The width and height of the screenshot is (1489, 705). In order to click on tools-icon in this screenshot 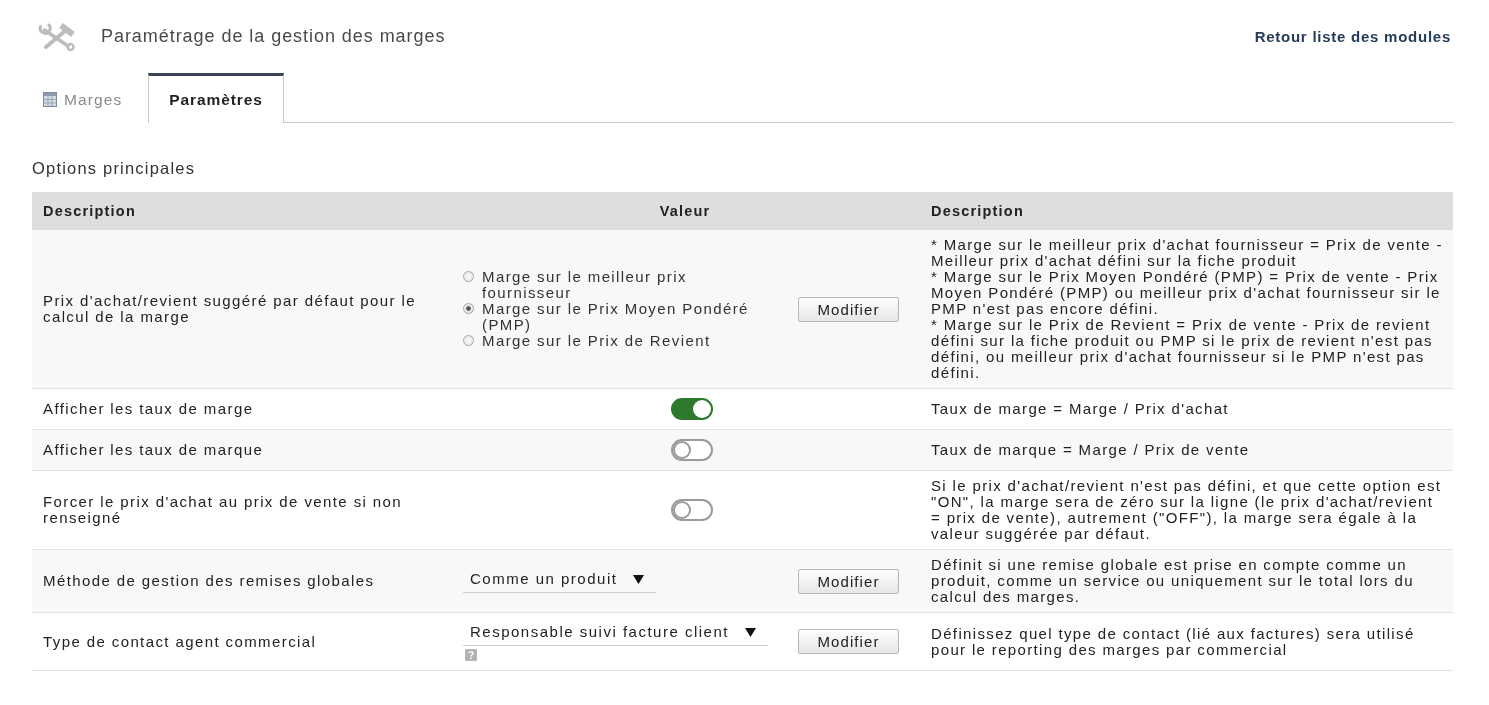, I will do `click(58, 36)`.